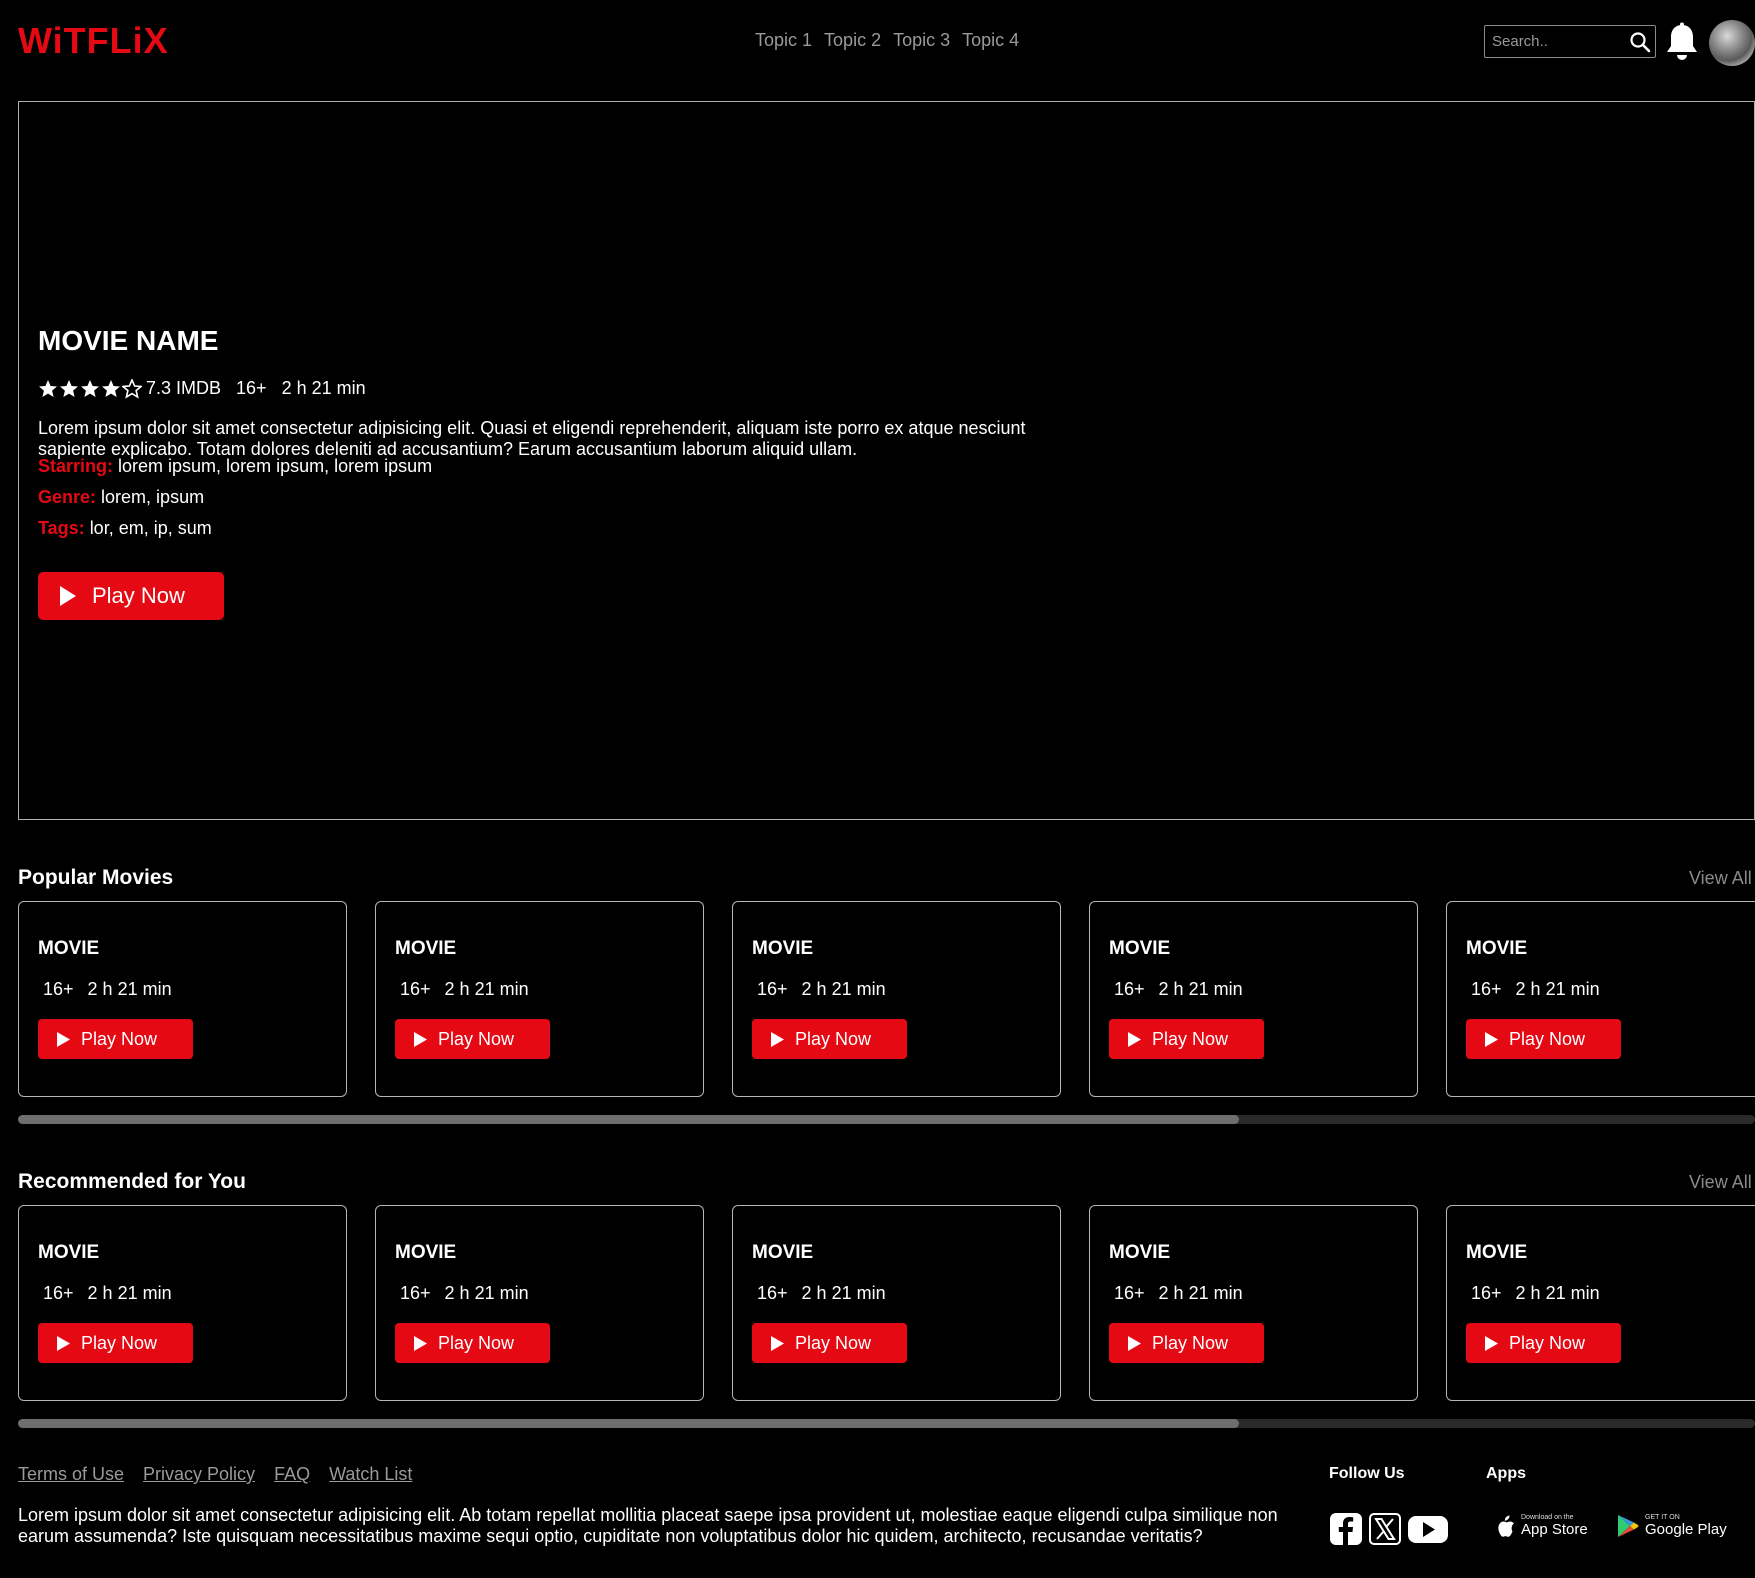 This screenshot has width=1755, height=1578. I want to click on rating-stars, so click(90, 388).